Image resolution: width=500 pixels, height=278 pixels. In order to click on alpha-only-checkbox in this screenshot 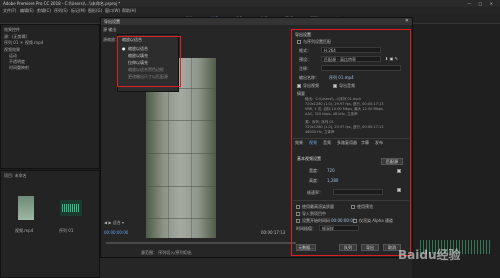, I will do `click(355, 221)`.